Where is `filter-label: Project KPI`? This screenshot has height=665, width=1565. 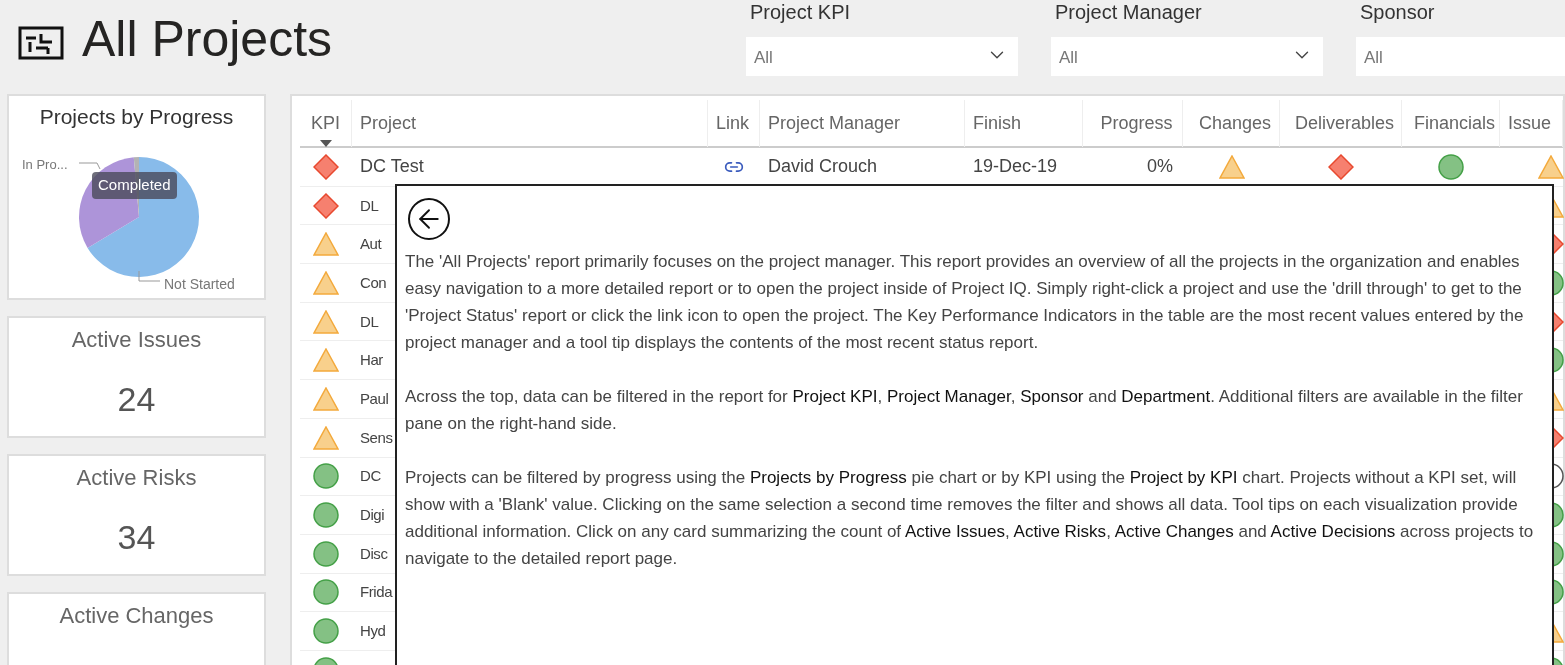 filter-label: Project KPI is located at coordinates (800, 12).